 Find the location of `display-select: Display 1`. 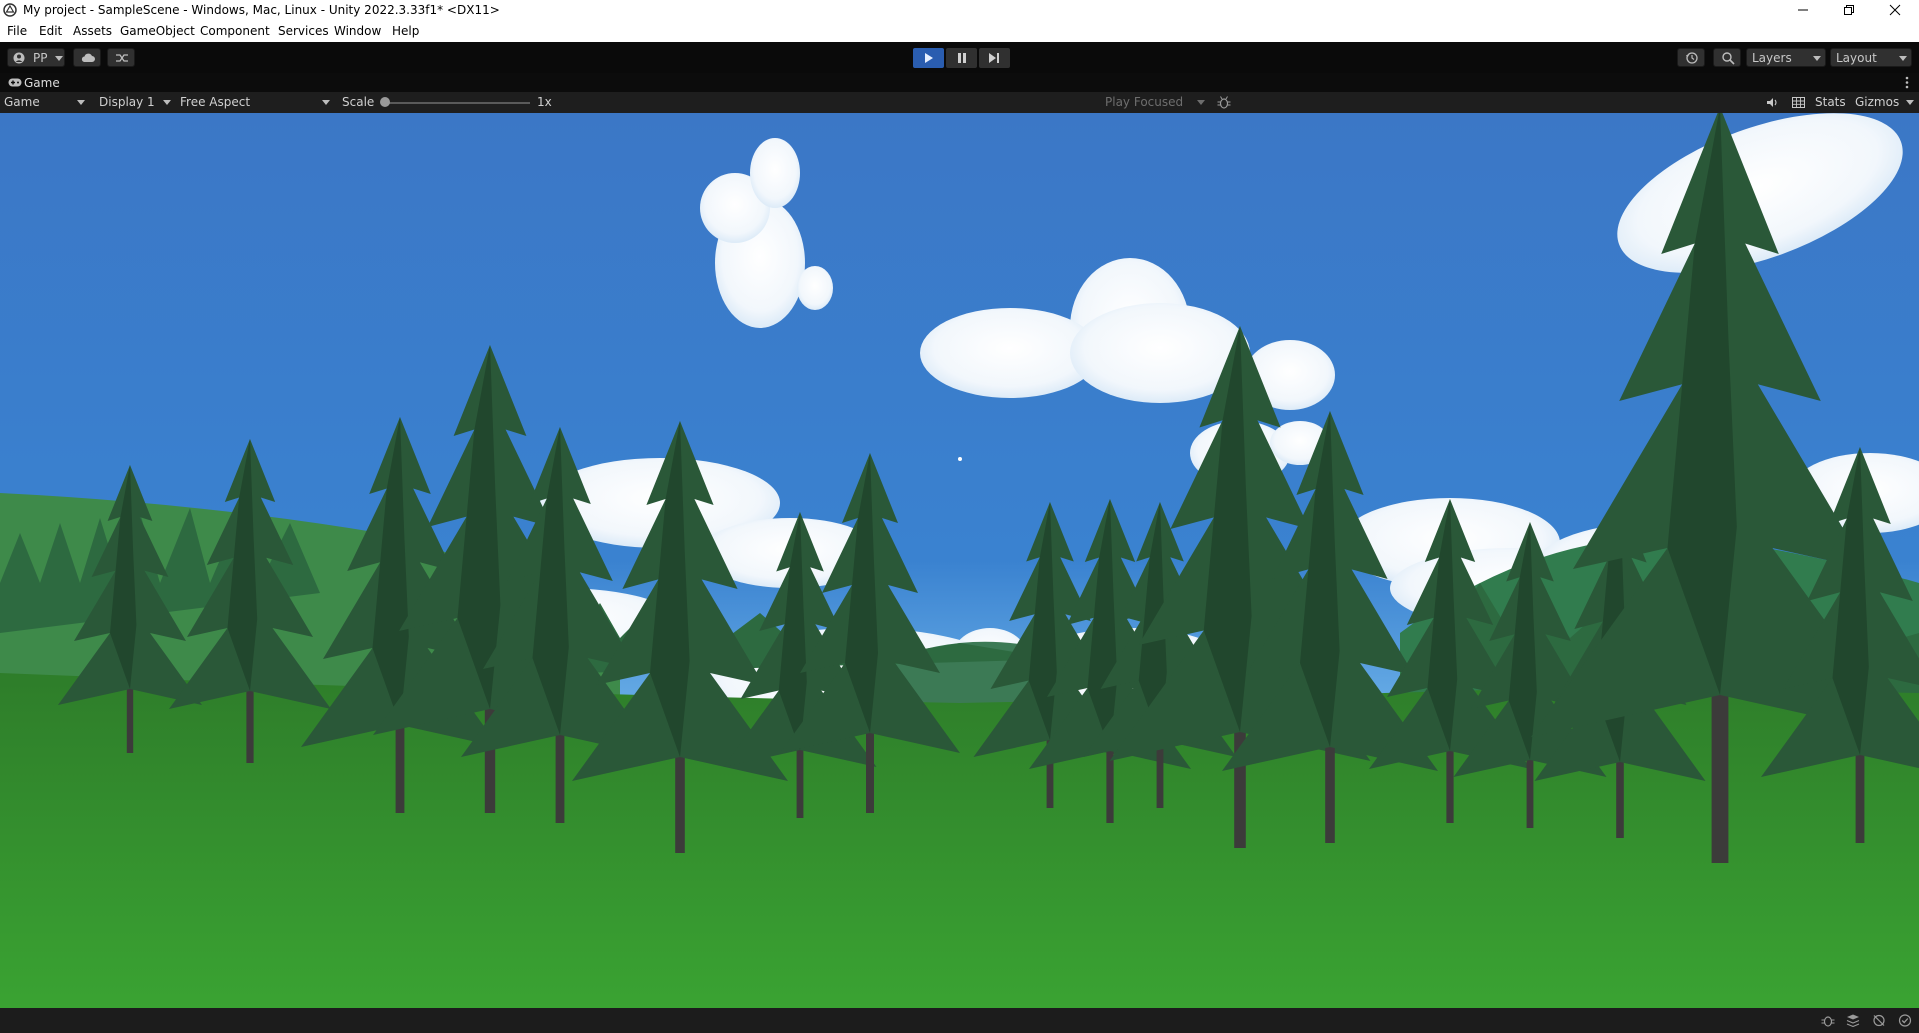

display-select: Display 1 is located at coordinates (127, 102).